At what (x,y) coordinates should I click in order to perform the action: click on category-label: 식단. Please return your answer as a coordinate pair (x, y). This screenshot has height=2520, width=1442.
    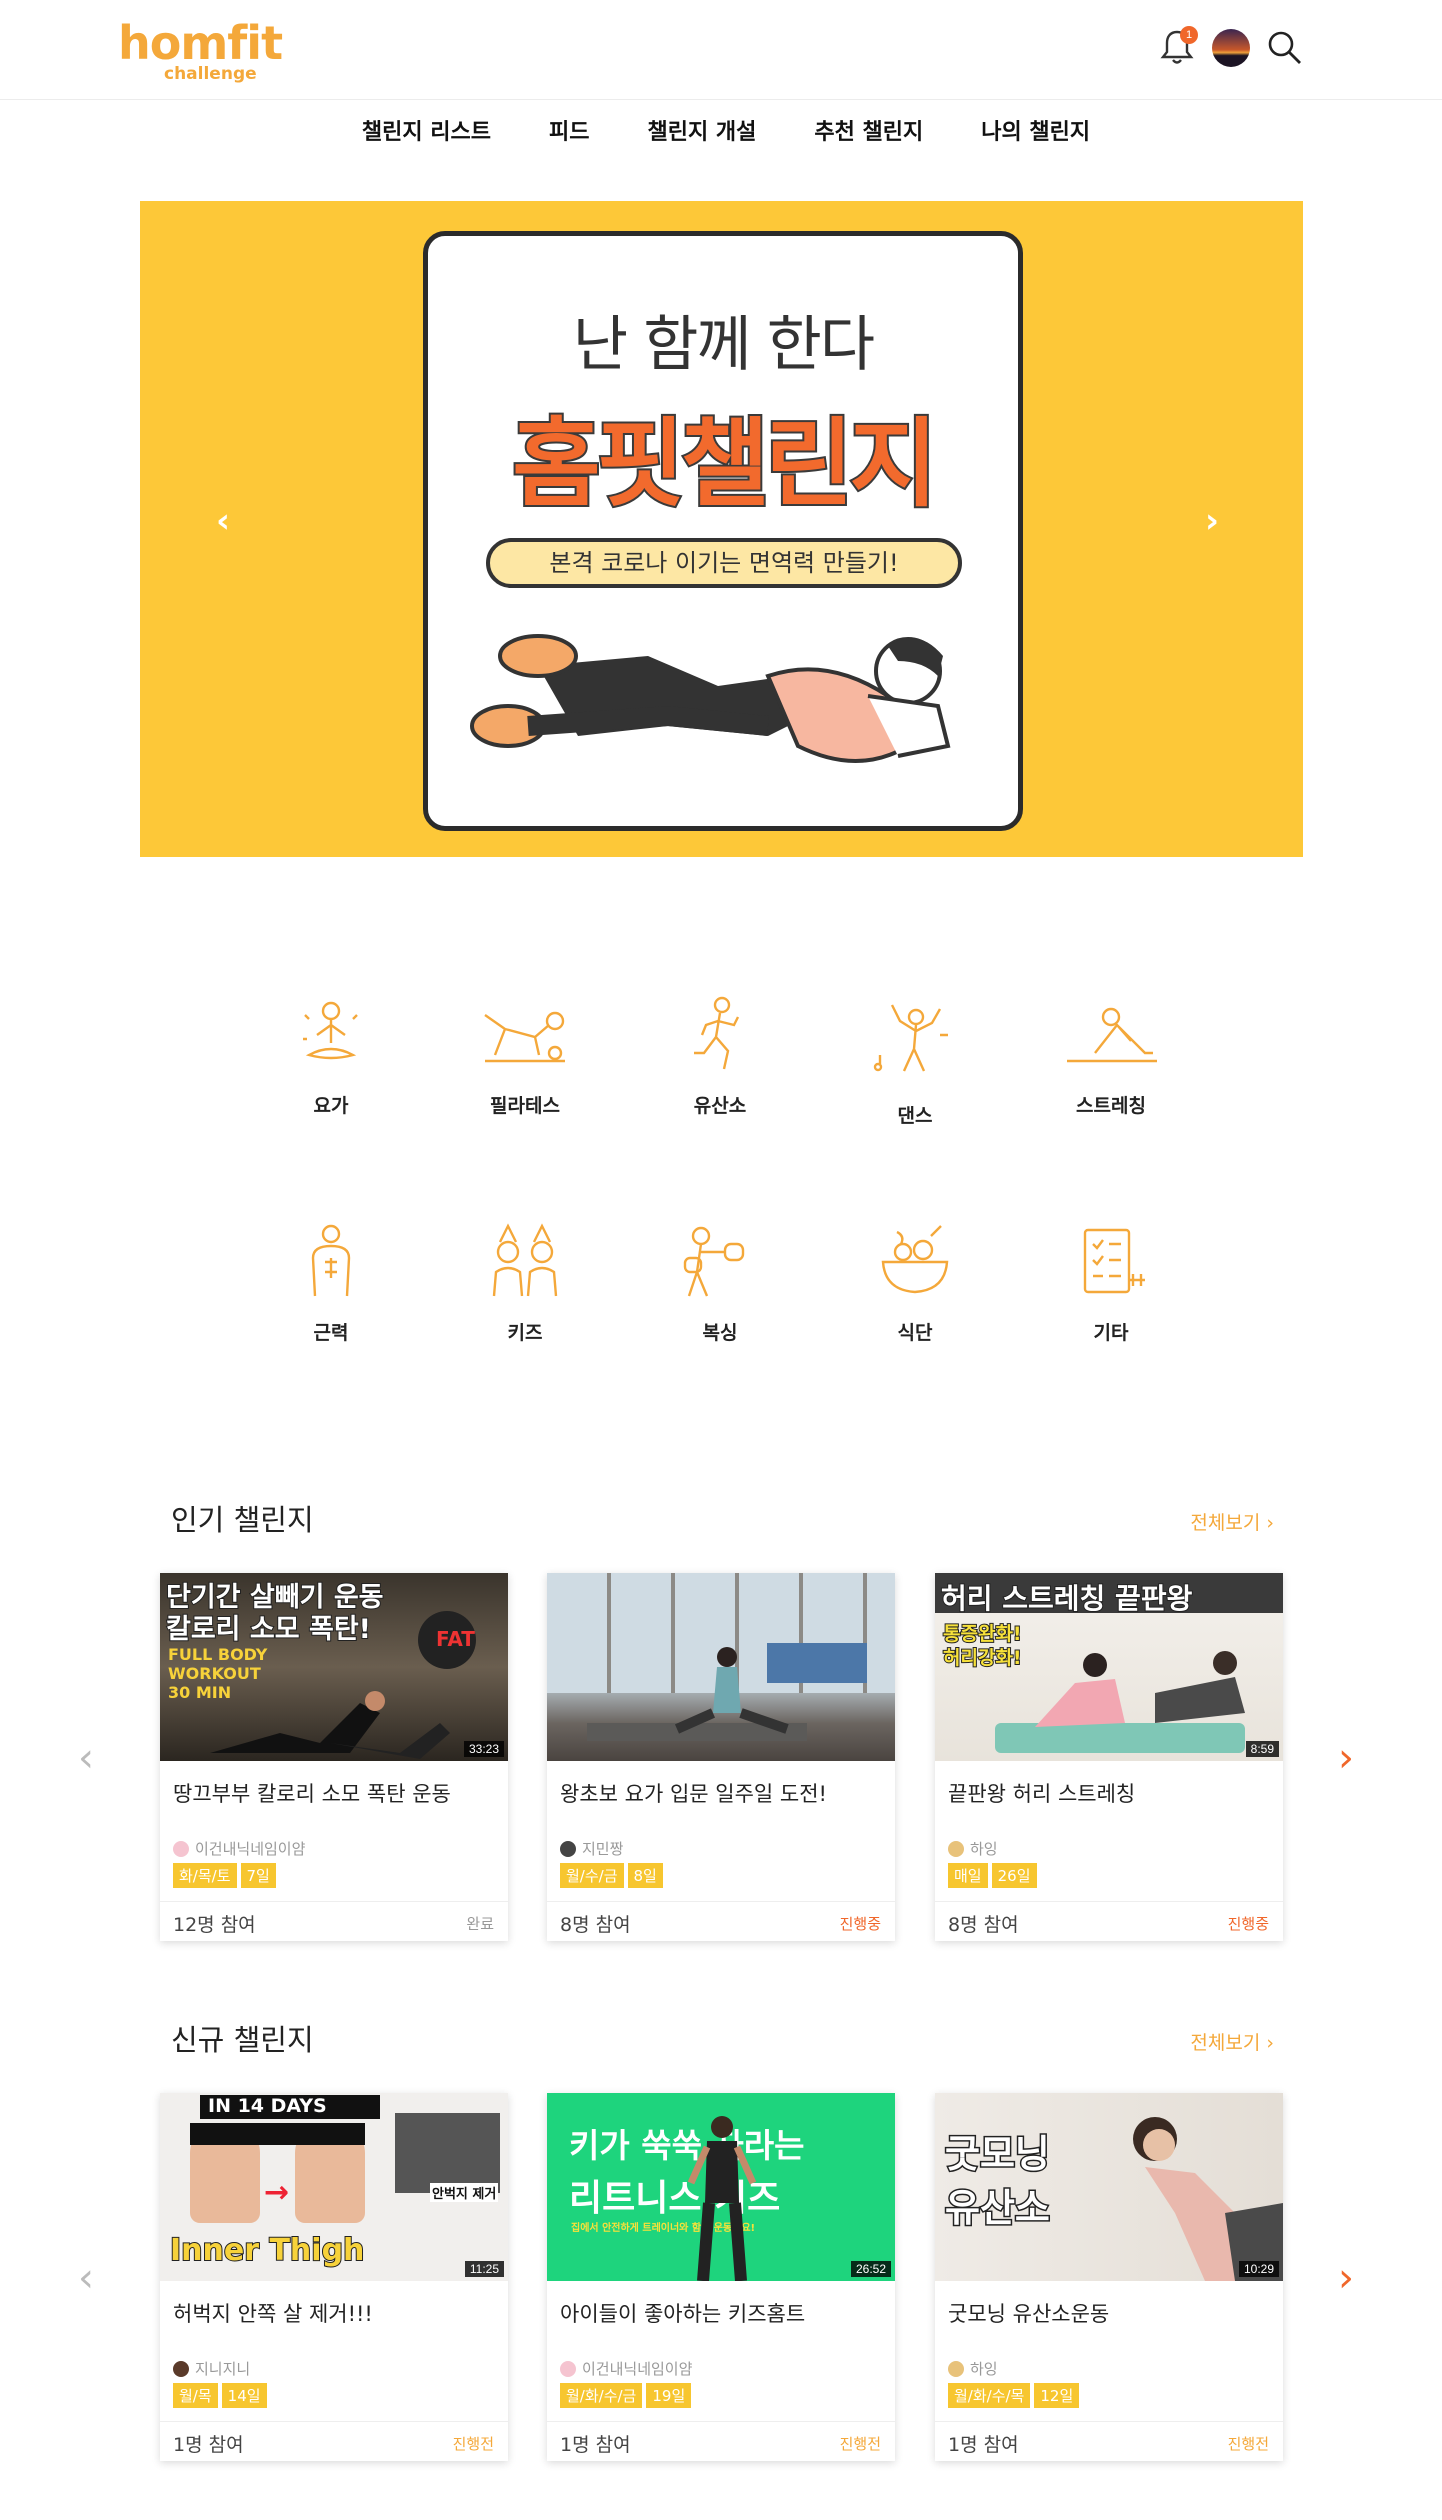
    Looking at the image, I should click on (915, 1333).